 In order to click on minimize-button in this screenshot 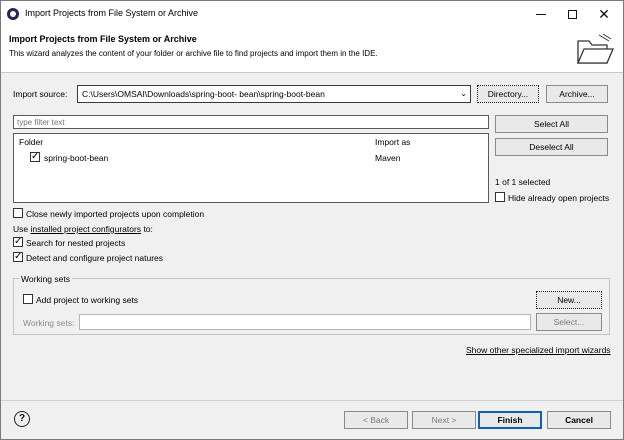, I will do `click(541, 14)`.